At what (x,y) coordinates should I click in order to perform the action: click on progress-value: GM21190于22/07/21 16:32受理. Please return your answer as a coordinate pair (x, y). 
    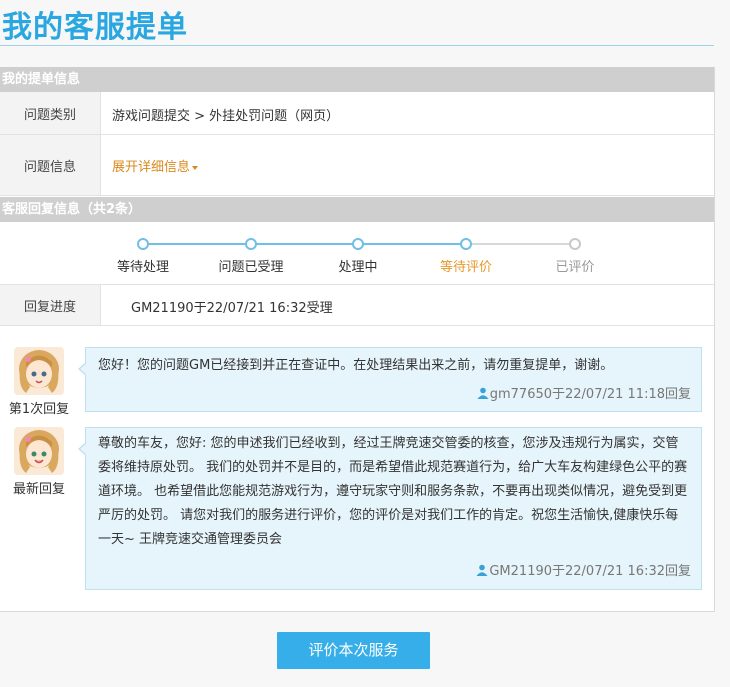
    Looking at the image, I should click on (232, 308).